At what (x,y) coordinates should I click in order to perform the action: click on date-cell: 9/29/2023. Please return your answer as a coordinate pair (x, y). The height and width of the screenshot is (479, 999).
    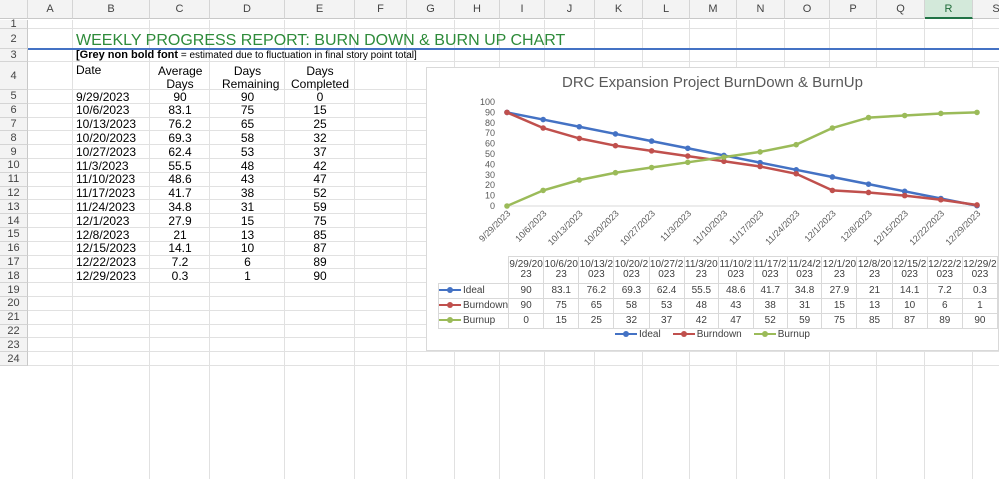
    Looking at the image, I should click on (102, 97).